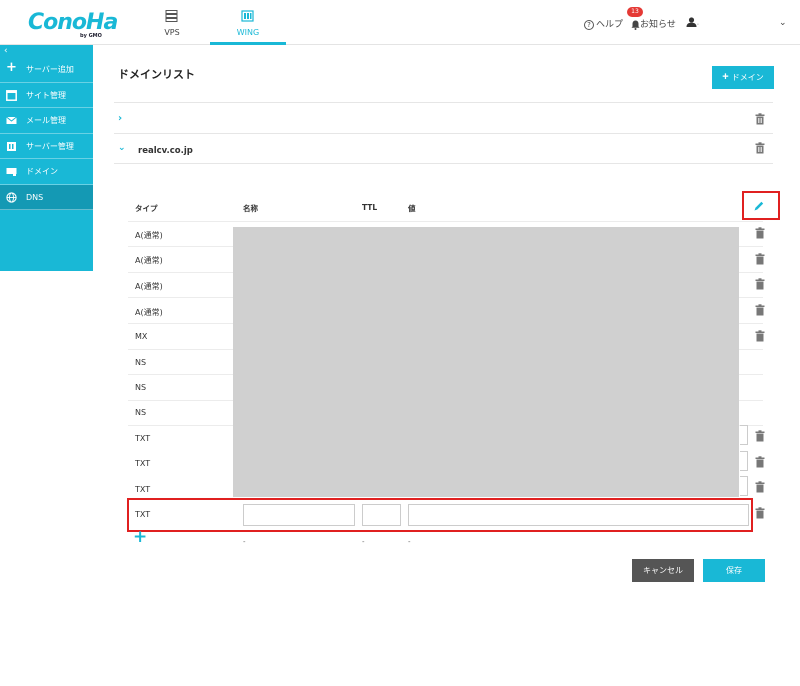 The width and height of the screenshot is (800, 686). I want to click on building-icon, so click(247, 16).